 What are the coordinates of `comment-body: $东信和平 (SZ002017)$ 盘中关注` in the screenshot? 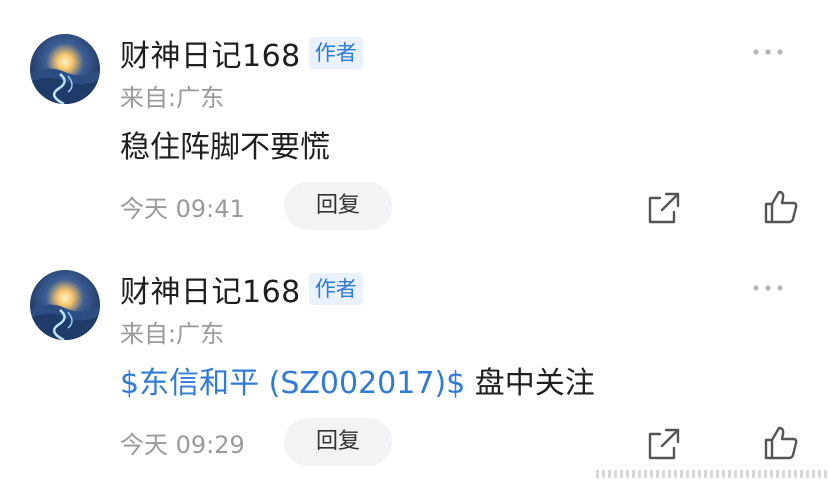 It's located at (357, 380).